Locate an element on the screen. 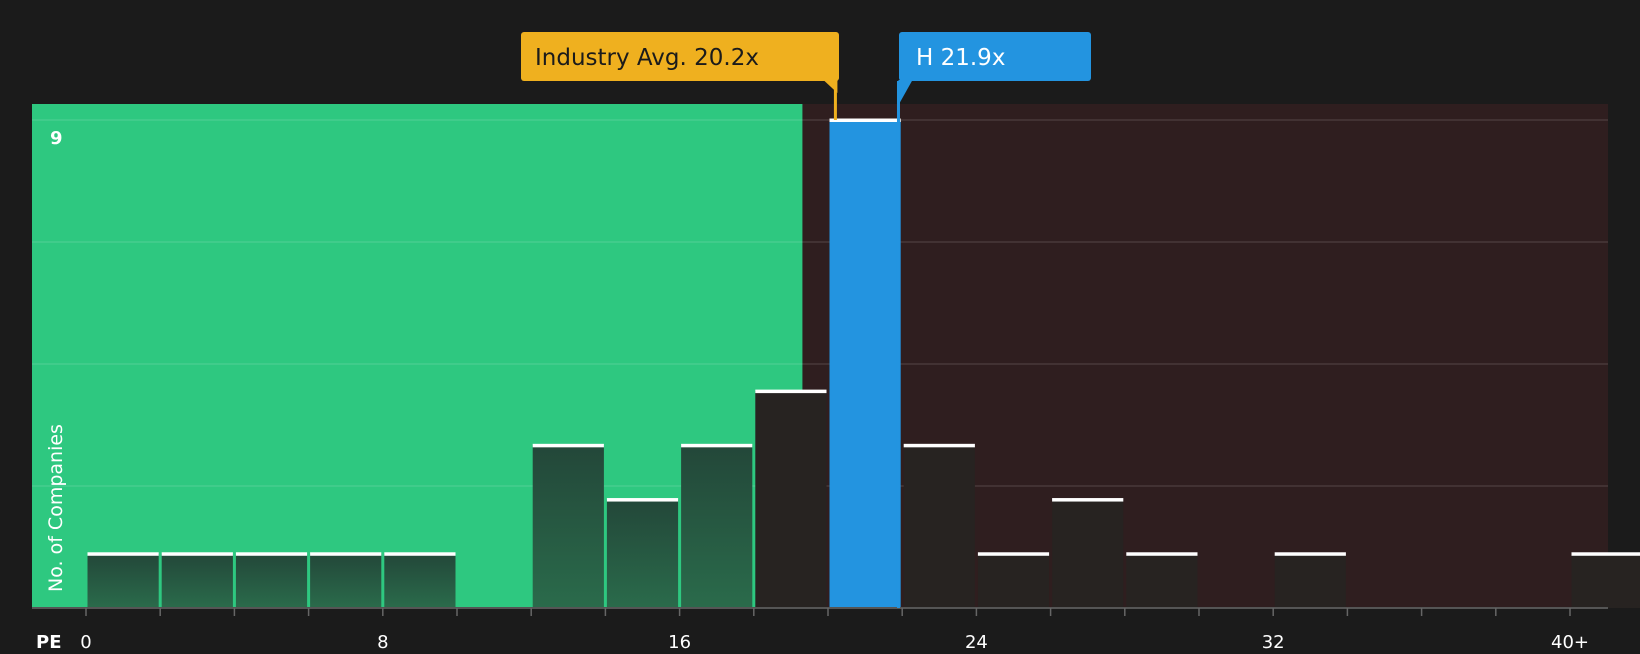  x-tick-label: 8 is located at coordinates (382, 641).